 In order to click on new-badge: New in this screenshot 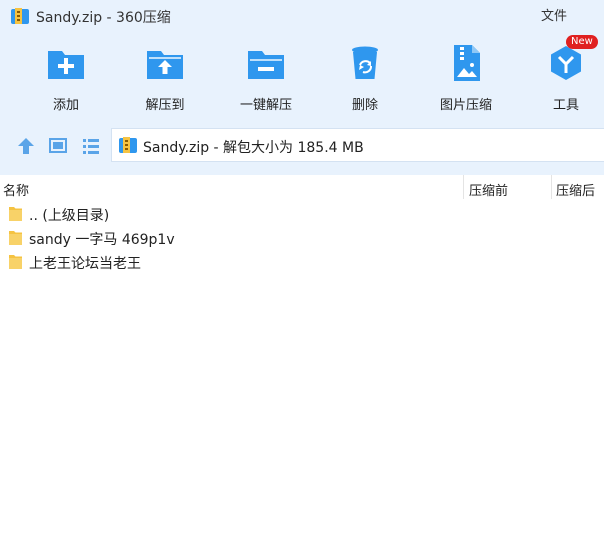, I will do `click(582, 42)`.